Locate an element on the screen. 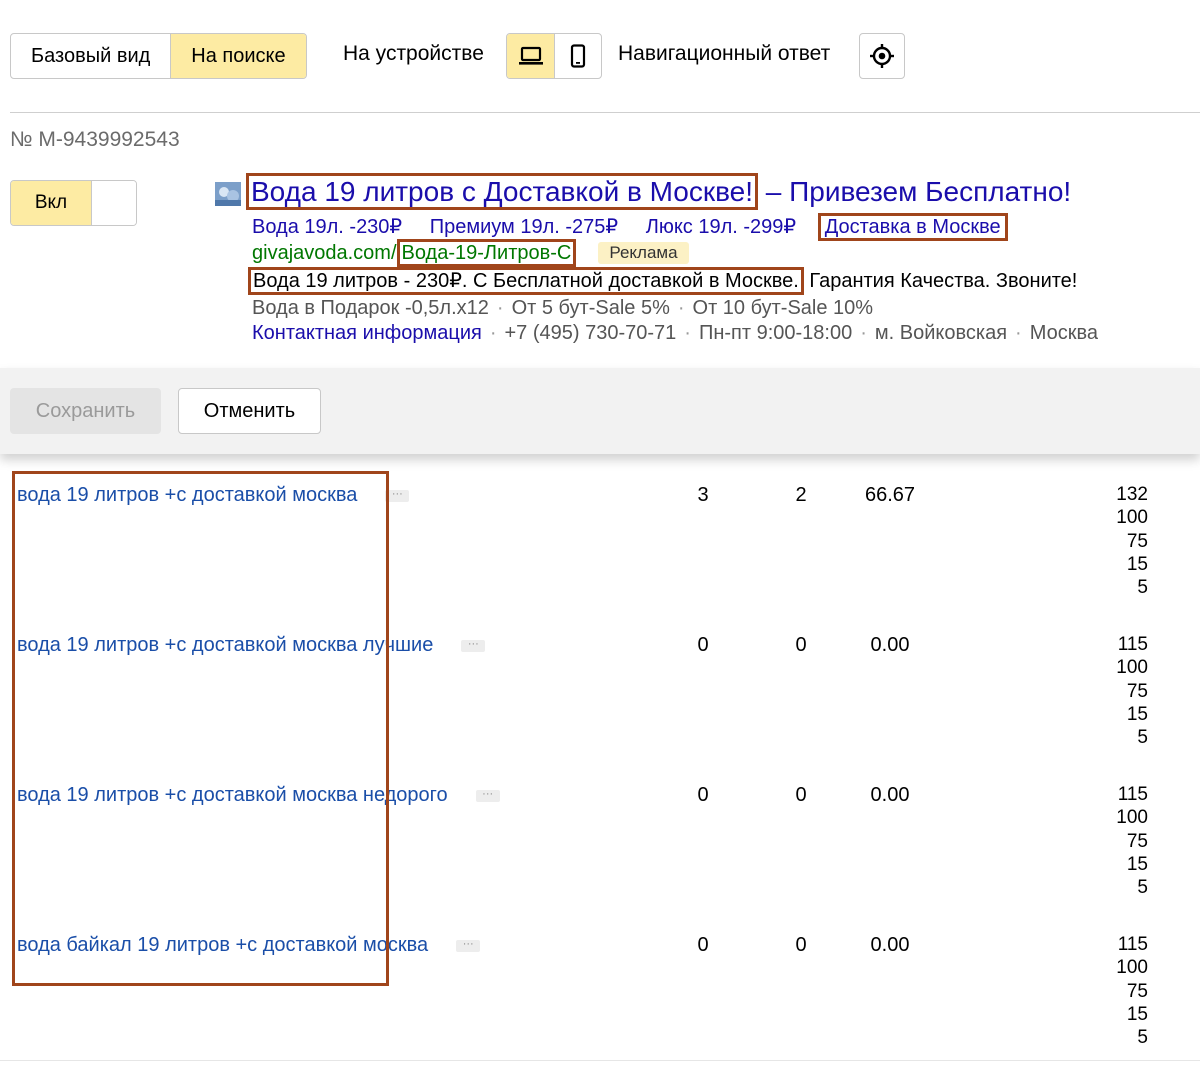  callout: От 10 бут-Sale 10% is located at coordinates (783, 308).